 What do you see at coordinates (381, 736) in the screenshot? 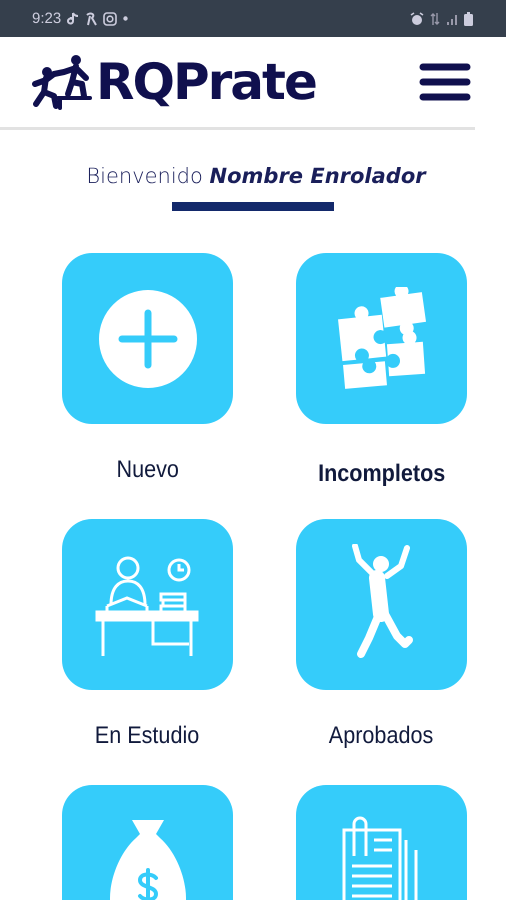
I see `tile-label: Aprobados` at bounding box center [381, 736].